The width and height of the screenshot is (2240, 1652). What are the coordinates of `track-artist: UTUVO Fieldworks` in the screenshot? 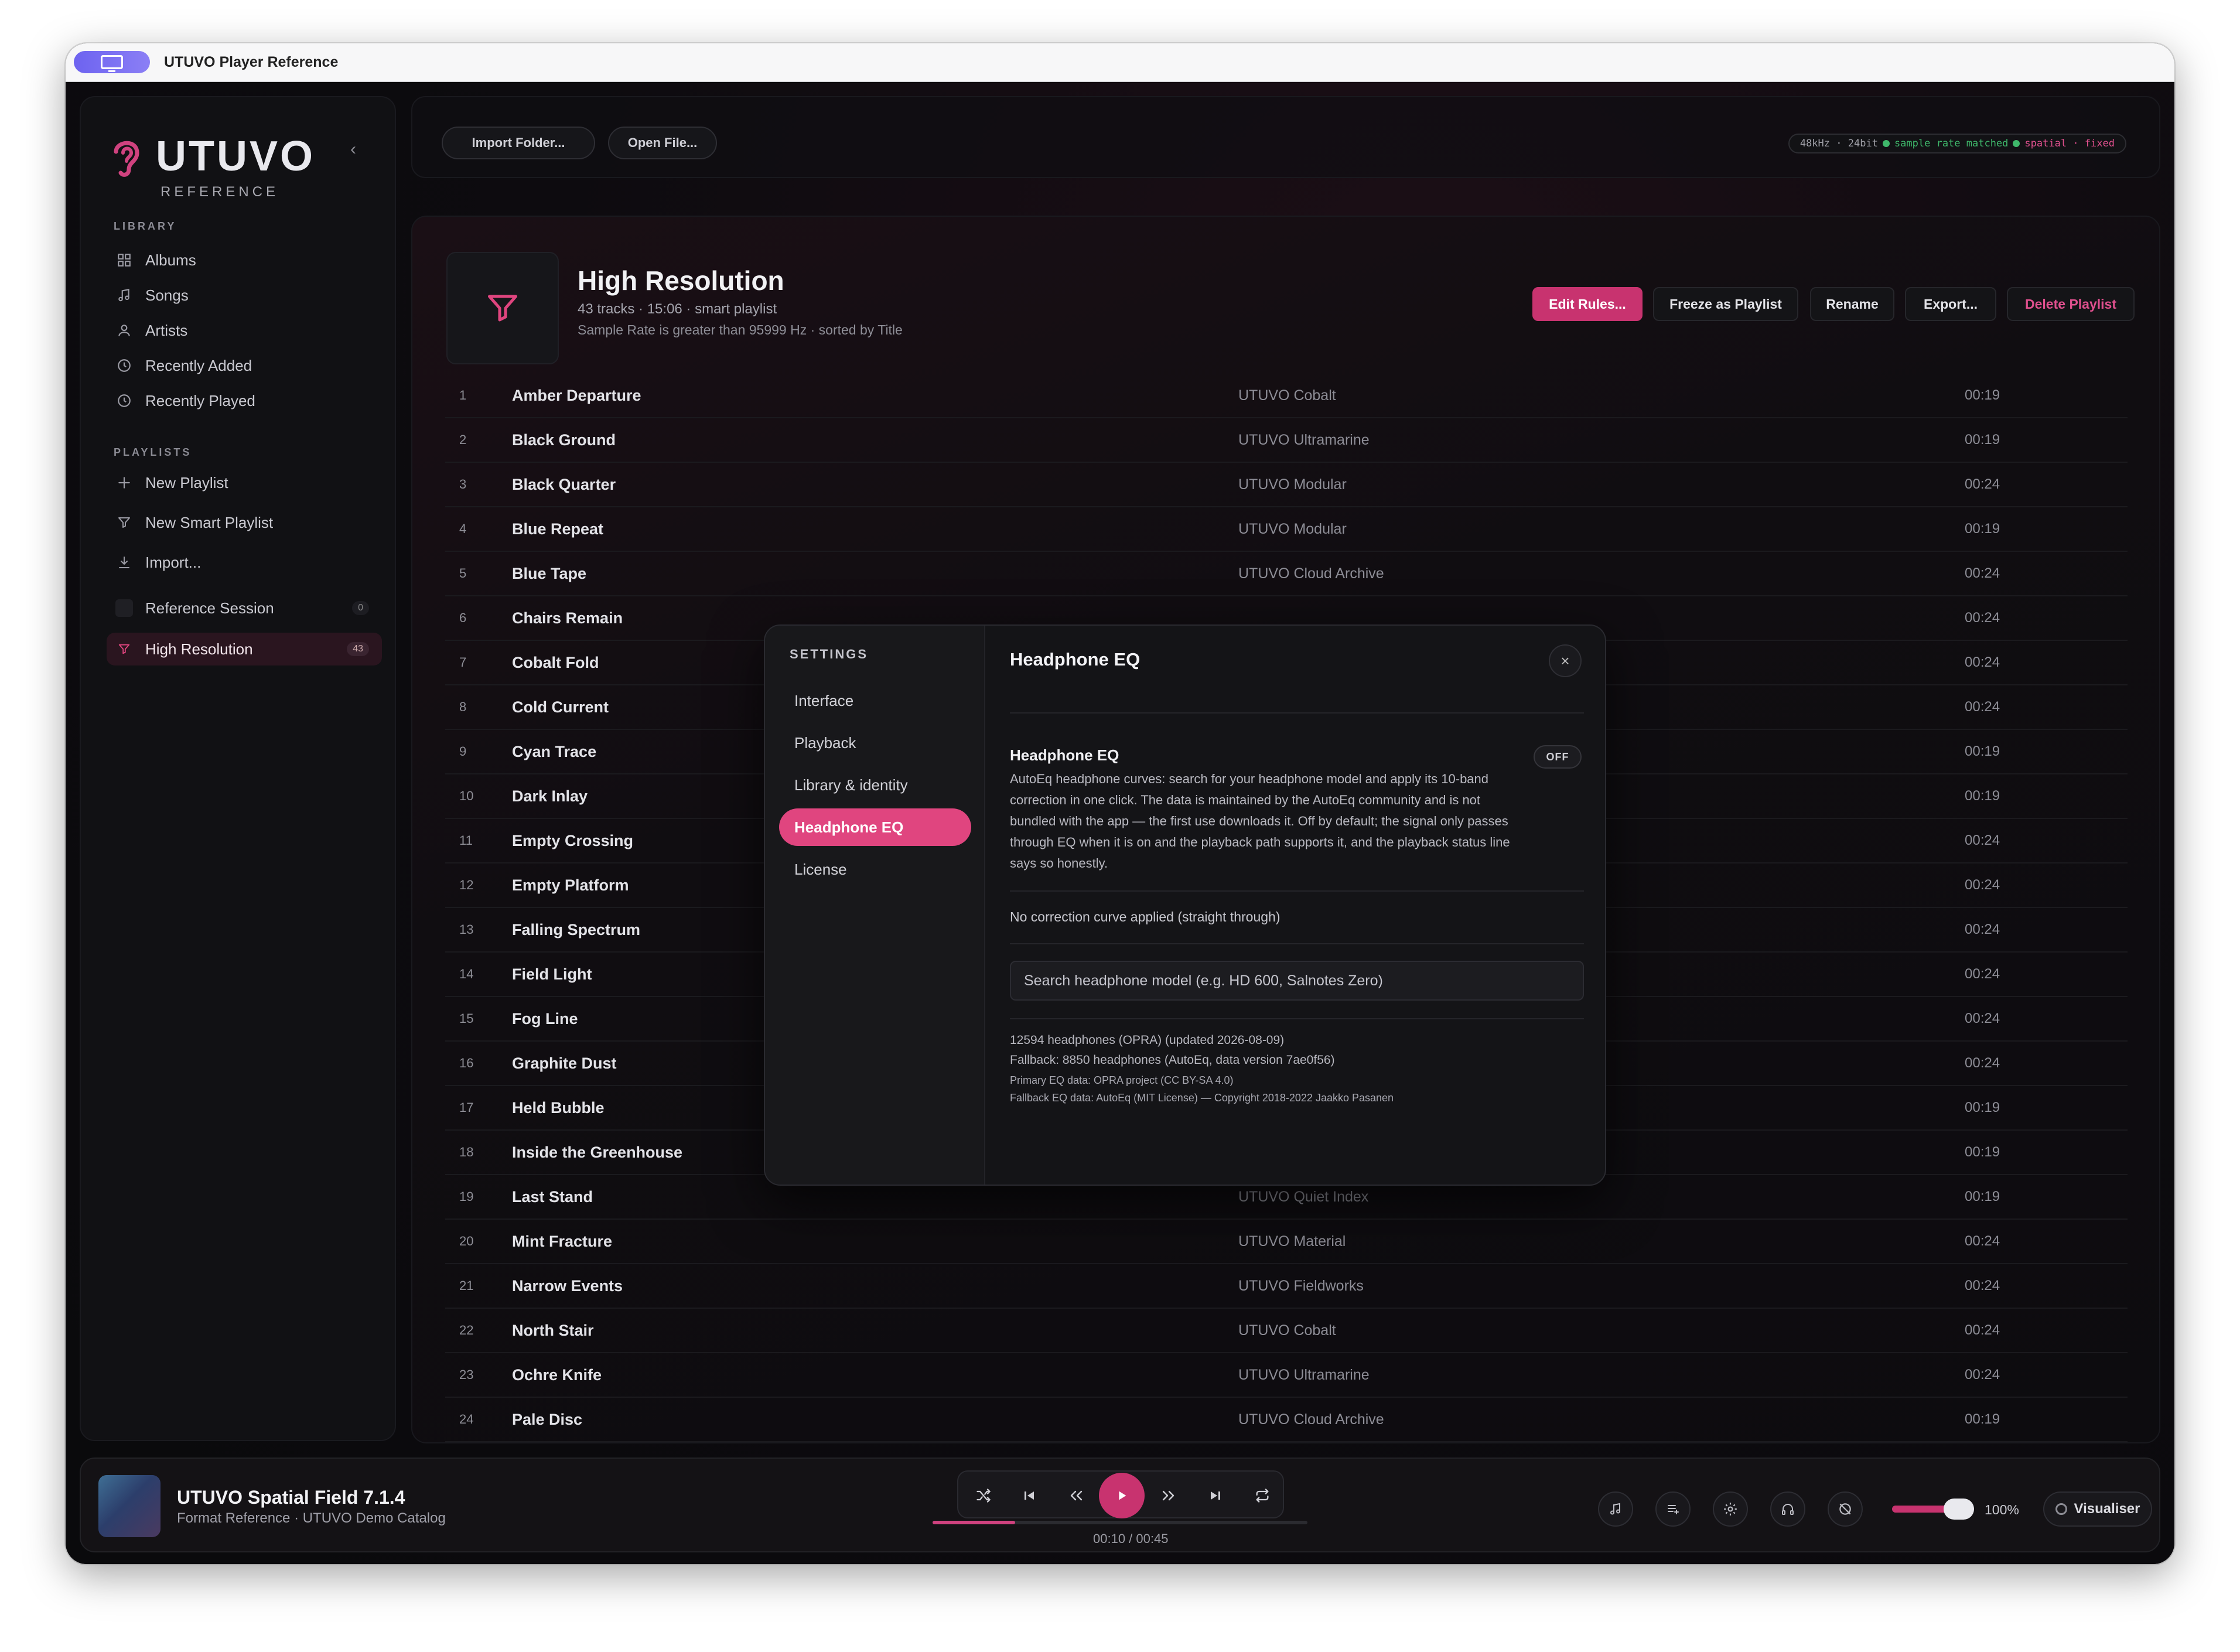 It's located at (1301, 1286).